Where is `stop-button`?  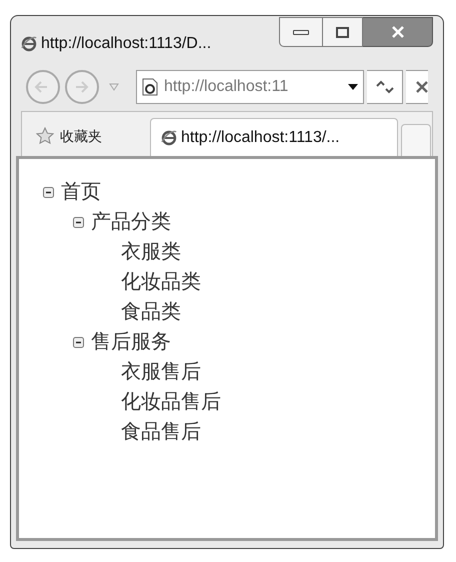
stop-button is located at coordinates (417, 87).